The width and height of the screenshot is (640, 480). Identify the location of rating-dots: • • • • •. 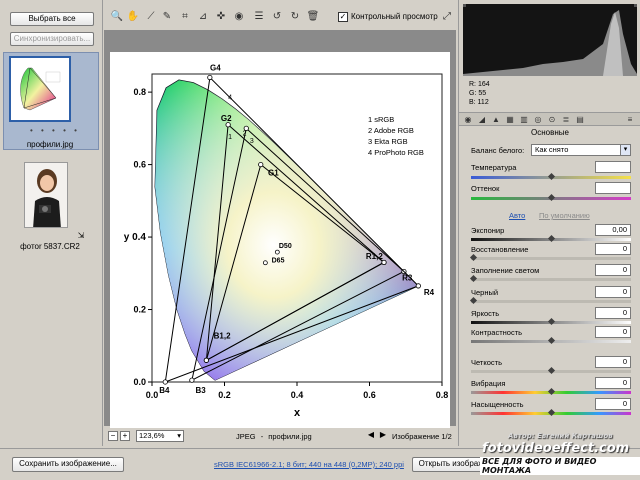
(55, 130).